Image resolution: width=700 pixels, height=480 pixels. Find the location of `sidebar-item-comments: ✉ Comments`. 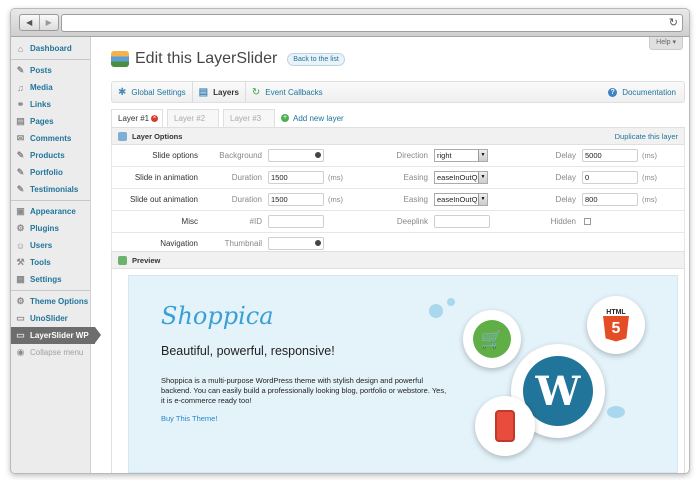

sidebar-item-comments: ✉ Comments is located at coordinates (50, 138).